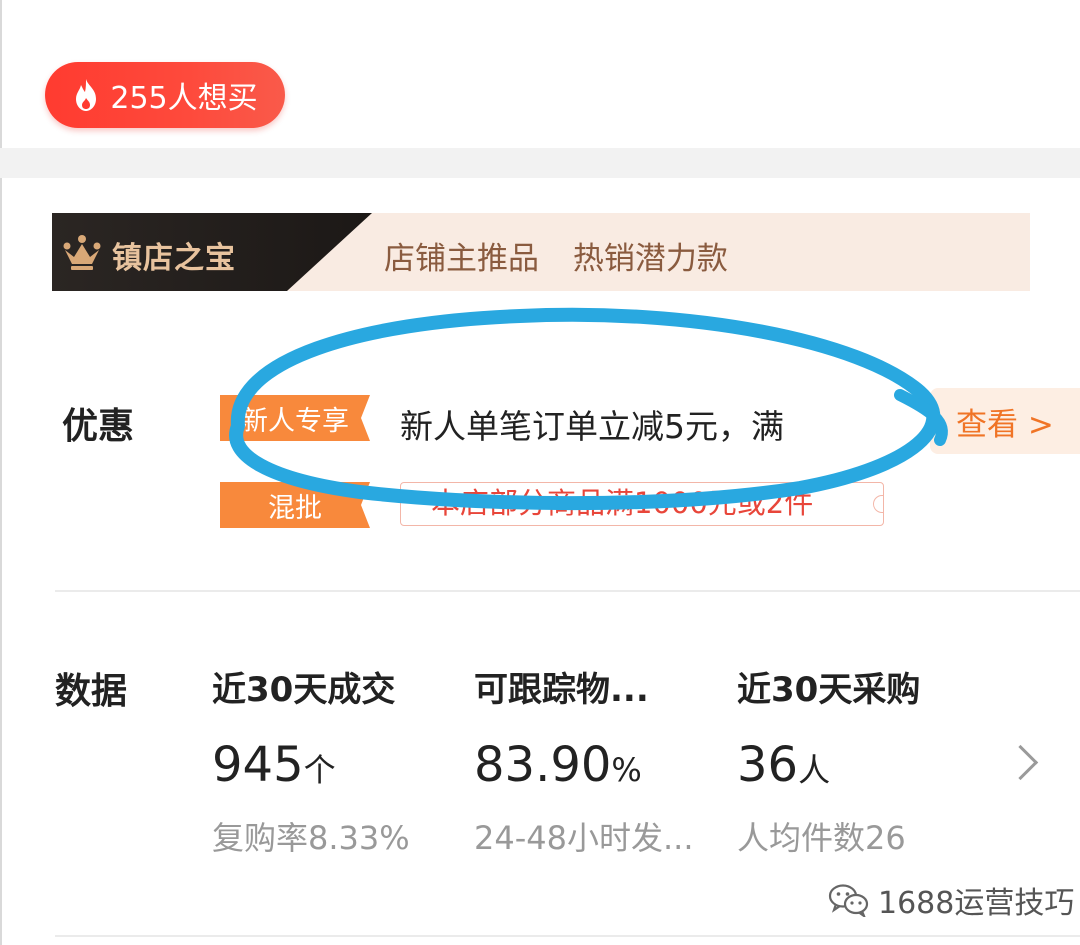  What do you see at coordinates (258, 765) in the screenshot?
I see `metric-value: 945` at bounding box center [258, 765].